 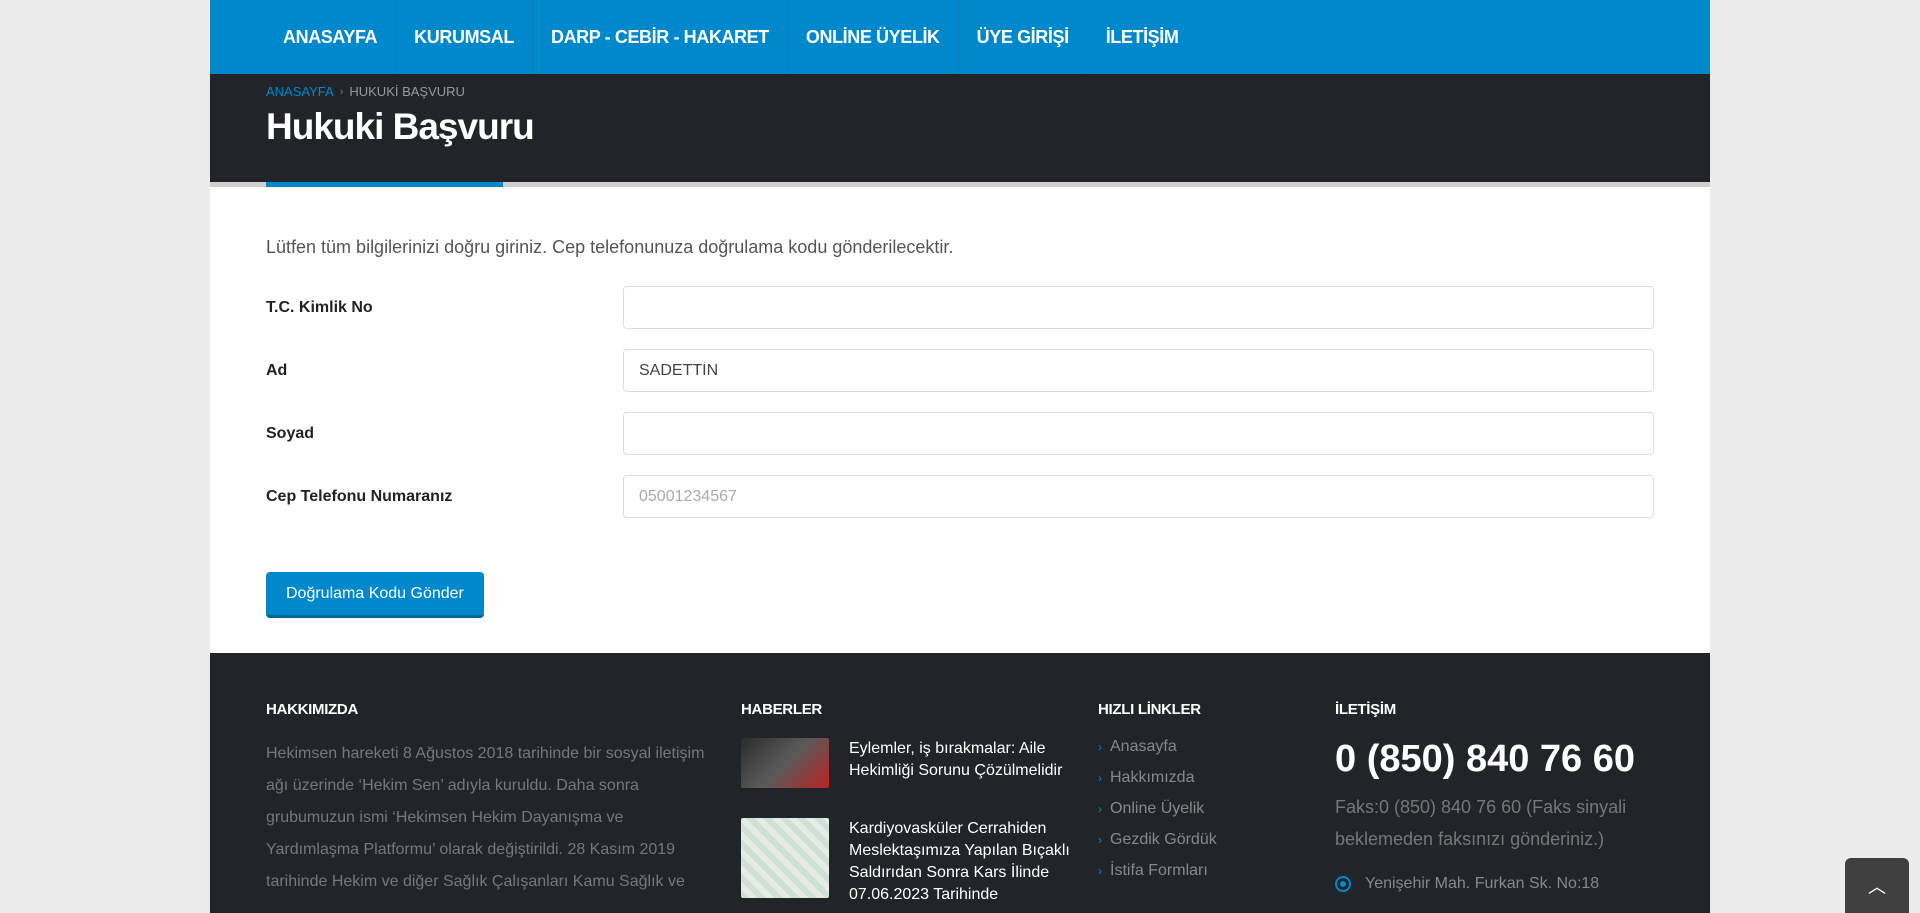 What do you see at coordinates (300, 91) in the screenshot?
I see `breadcrumb-home-link: ANASAYFA` at bounding box center [300, 91].